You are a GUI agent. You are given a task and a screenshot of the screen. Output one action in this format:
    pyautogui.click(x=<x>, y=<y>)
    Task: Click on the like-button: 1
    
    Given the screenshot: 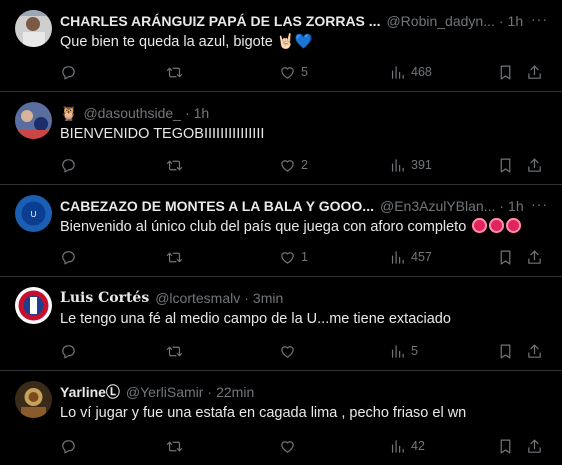 What is the action you would take?
    pyautogui.click(x=293, y=257)
    